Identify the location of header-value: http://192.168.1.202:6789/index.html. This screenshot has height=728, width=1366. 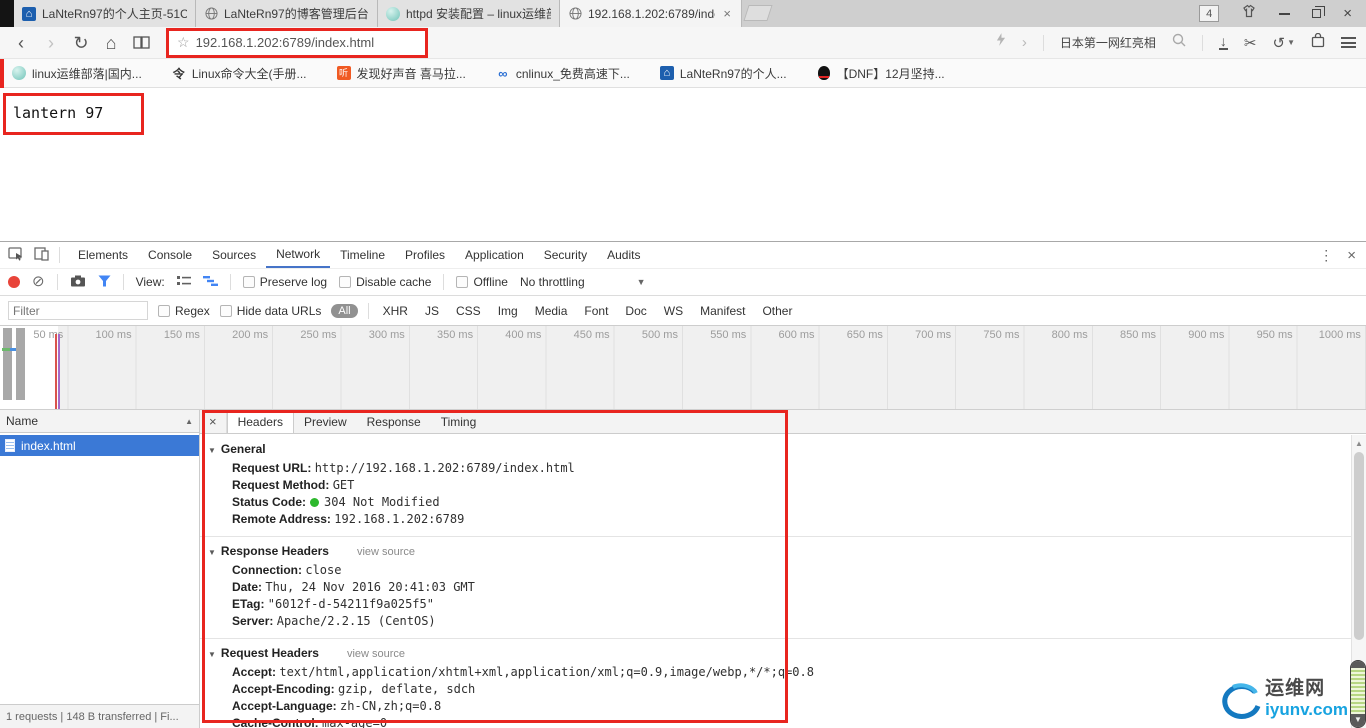
(444, 468).